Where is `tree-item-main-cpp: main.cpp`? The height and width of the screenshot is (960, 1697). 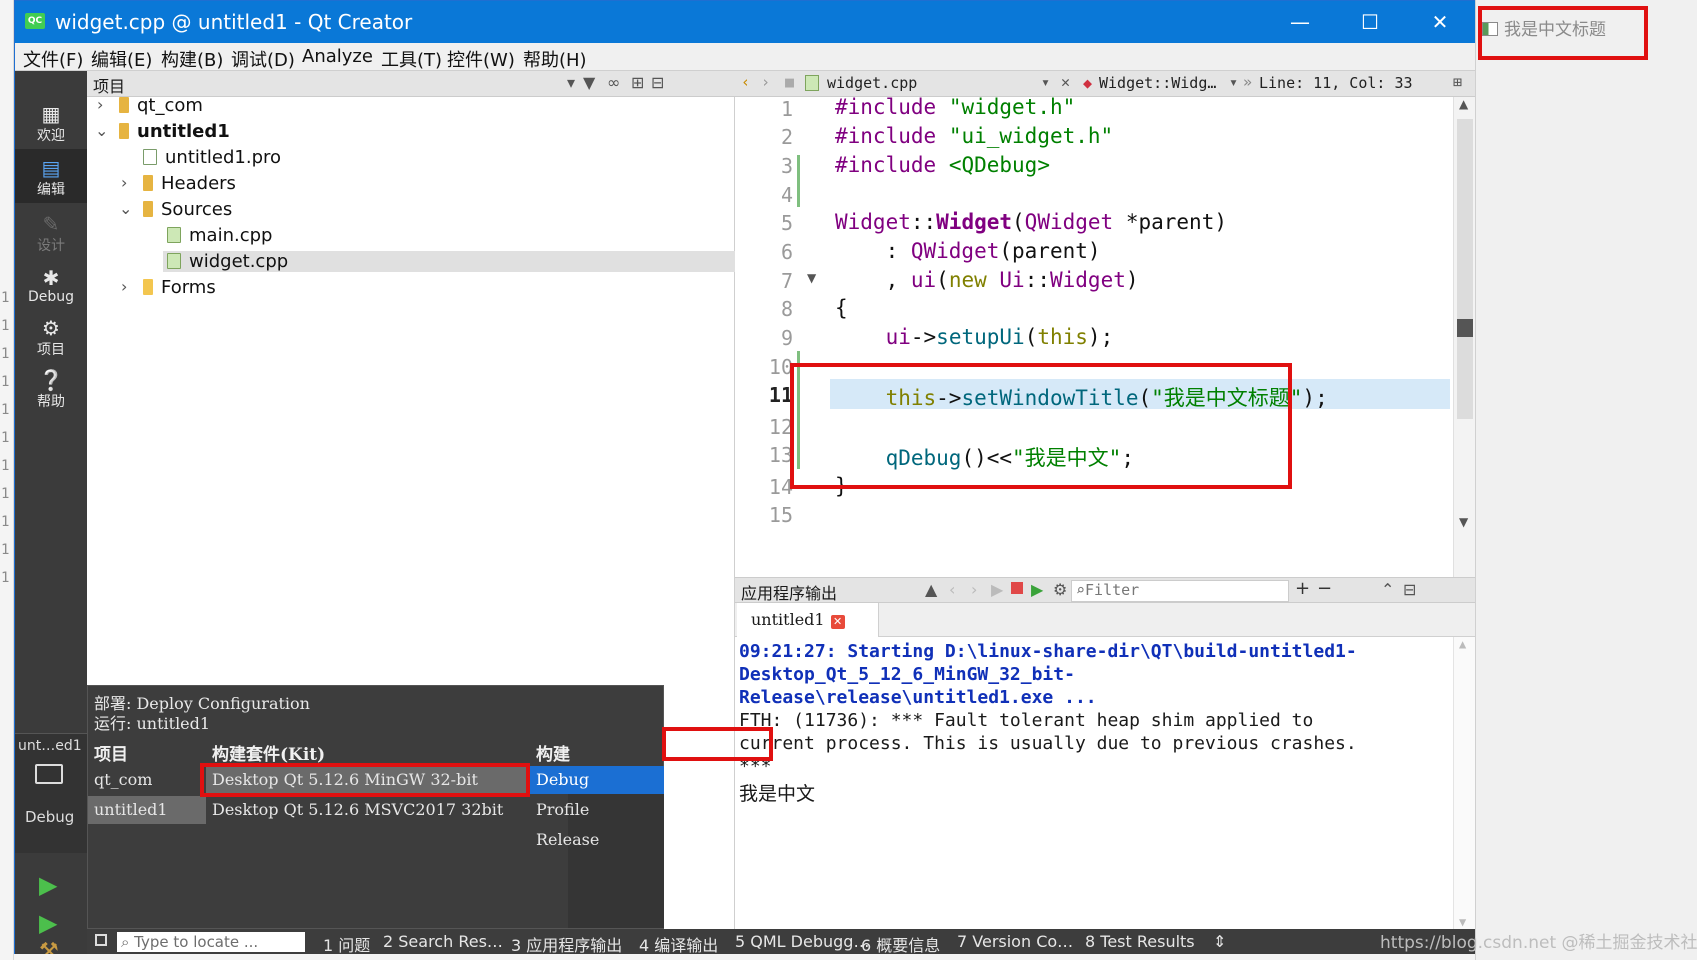
tree-item-main-cpp: main.cpp is located at coordinates (219, 235).